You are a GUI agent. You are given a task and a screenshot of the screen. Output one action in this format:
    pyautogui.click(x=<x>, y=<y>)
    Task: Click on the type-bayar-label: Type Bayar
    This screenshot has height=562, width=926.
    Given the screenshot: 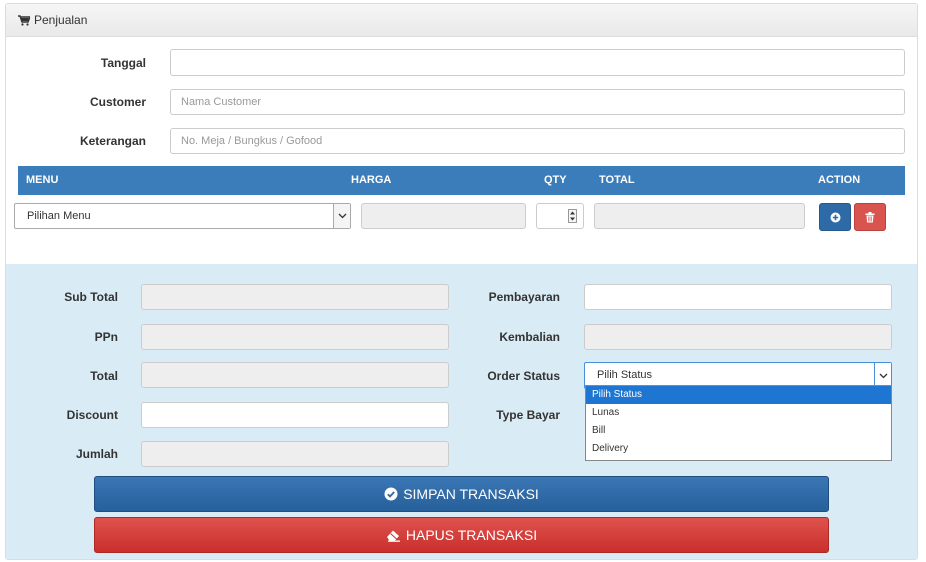 What is the action you would take?
    pyautogui.click(x=528, y=415)
    